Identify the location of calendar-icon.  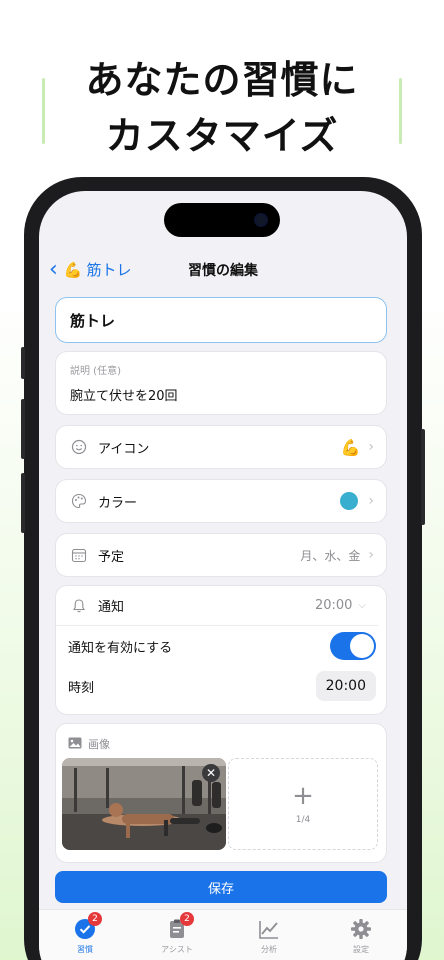
(79, 555).